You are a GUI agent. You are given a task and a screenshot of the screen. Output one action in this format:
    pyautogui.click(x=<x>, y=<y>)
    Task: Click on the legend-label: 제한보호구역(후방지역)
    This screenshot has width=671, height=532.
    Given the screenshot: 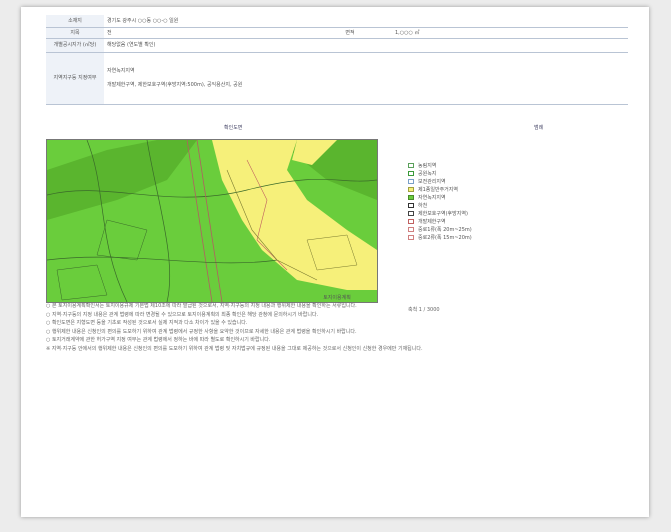 What is the action you would take?
    pyautogui.click(x=443, y=213)
    